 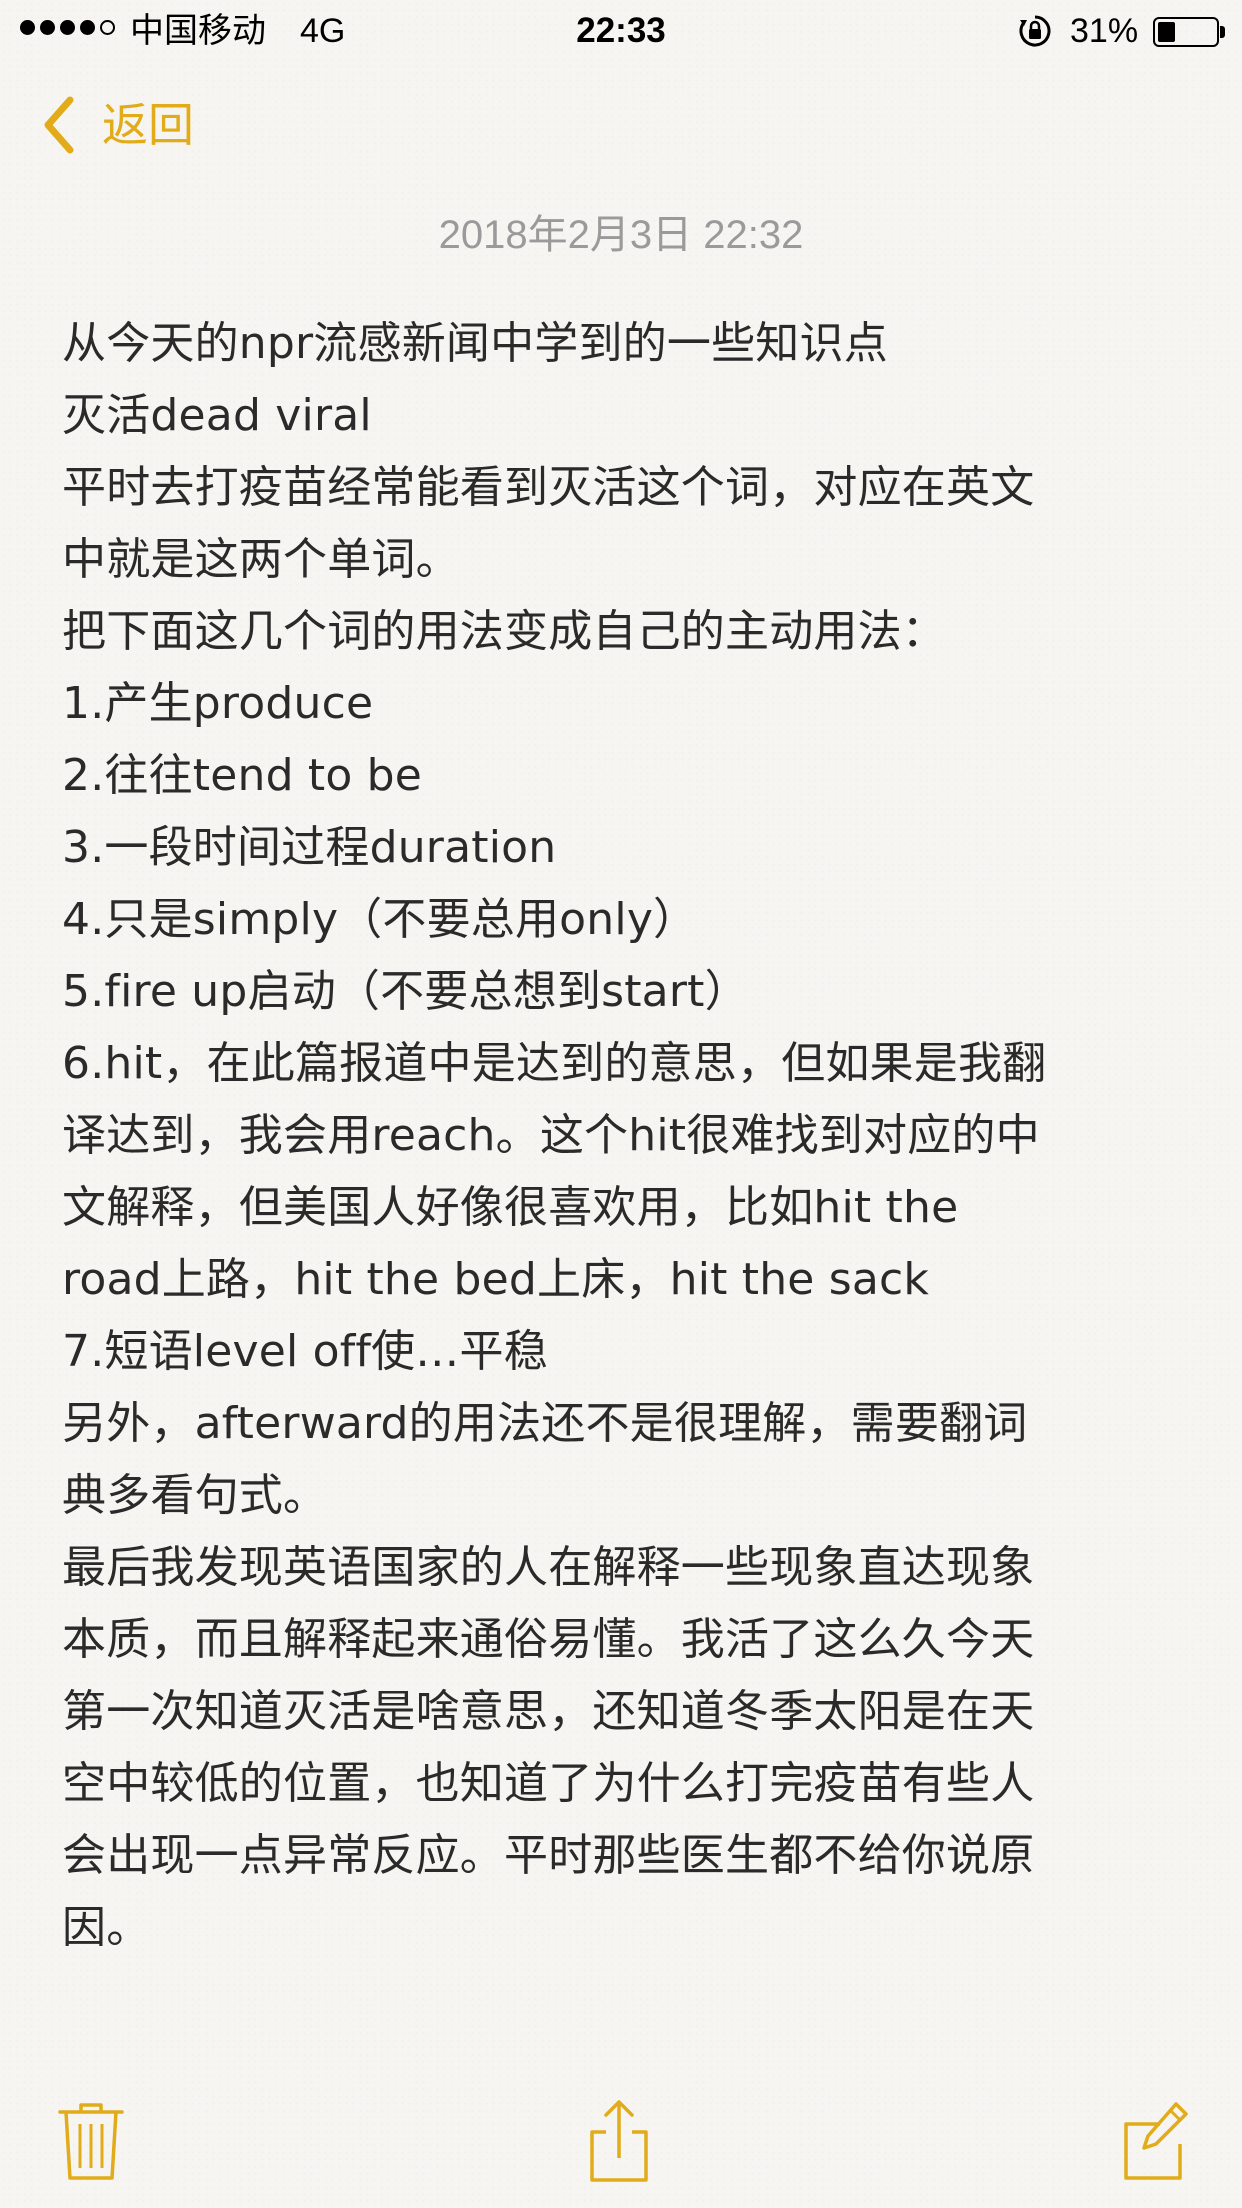 I want to click on share-icon, so click(x=619, y=2140).